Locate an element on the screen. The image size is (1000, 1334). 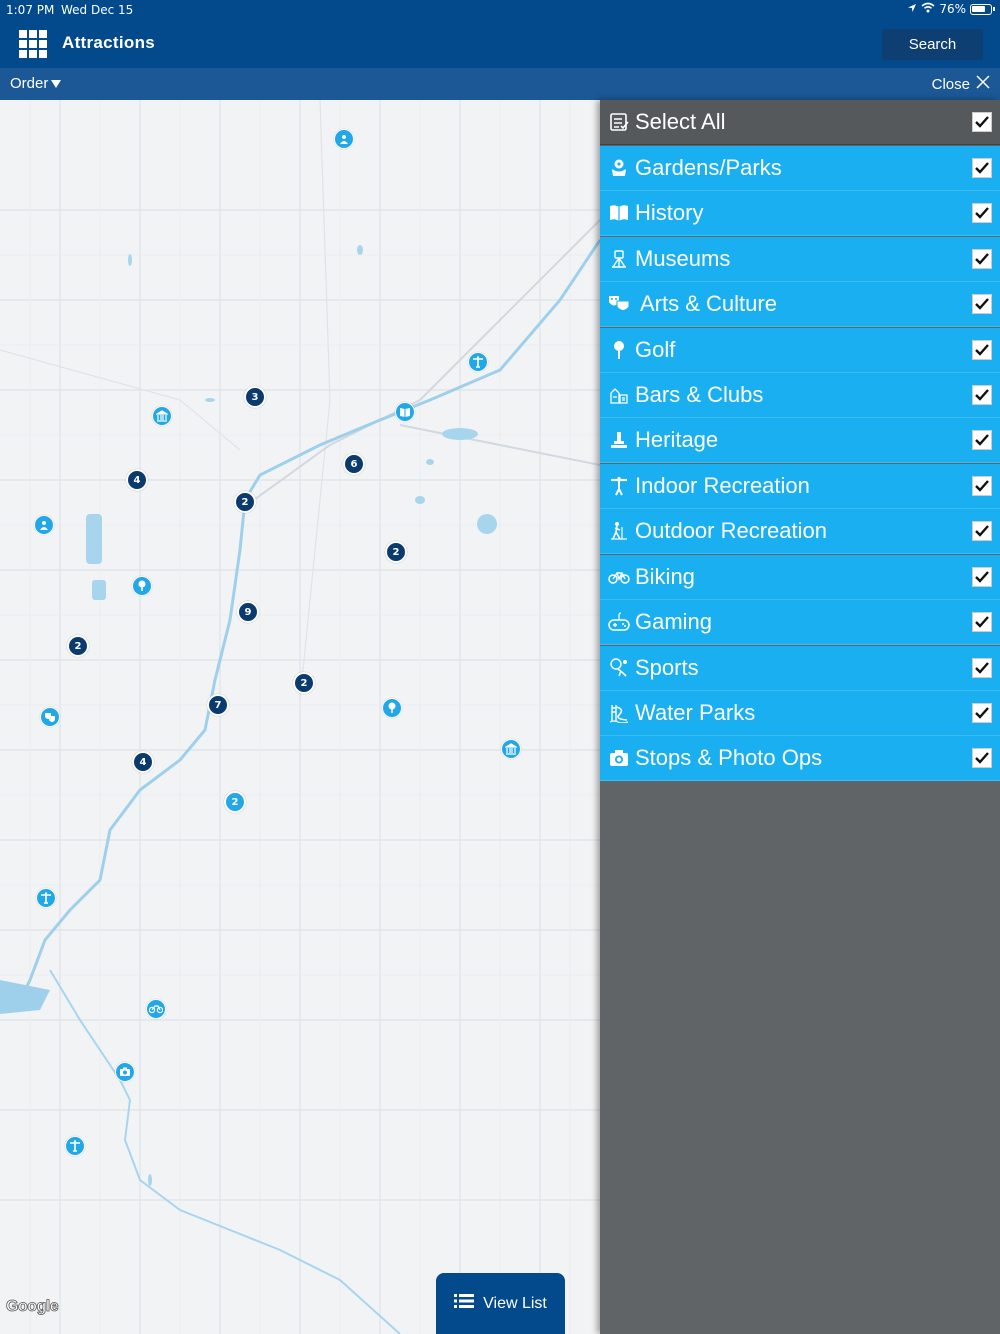
app-header: Attractions Search is located at coordinates (500, 44).